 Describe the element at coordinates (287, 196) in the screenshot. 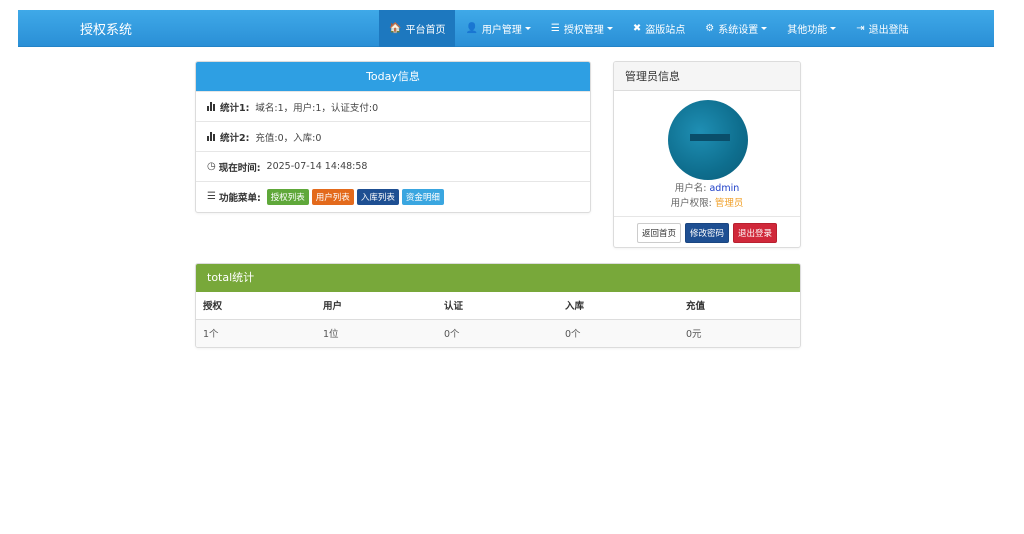

I see `menu-tag-0: 授权列表` at that location.